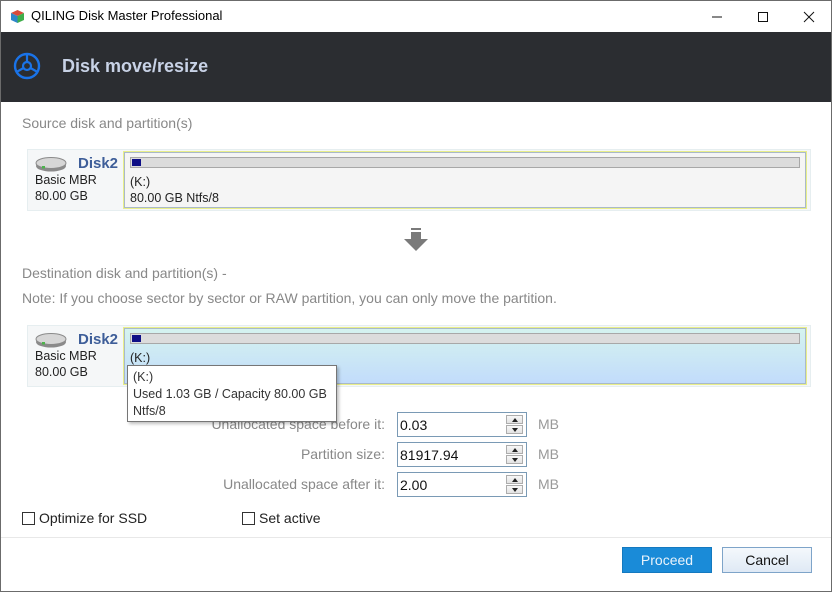  Describe the element at coordinates (140, 358) in the screenshot. I see `destination-partition-label: (K:)` at that location.